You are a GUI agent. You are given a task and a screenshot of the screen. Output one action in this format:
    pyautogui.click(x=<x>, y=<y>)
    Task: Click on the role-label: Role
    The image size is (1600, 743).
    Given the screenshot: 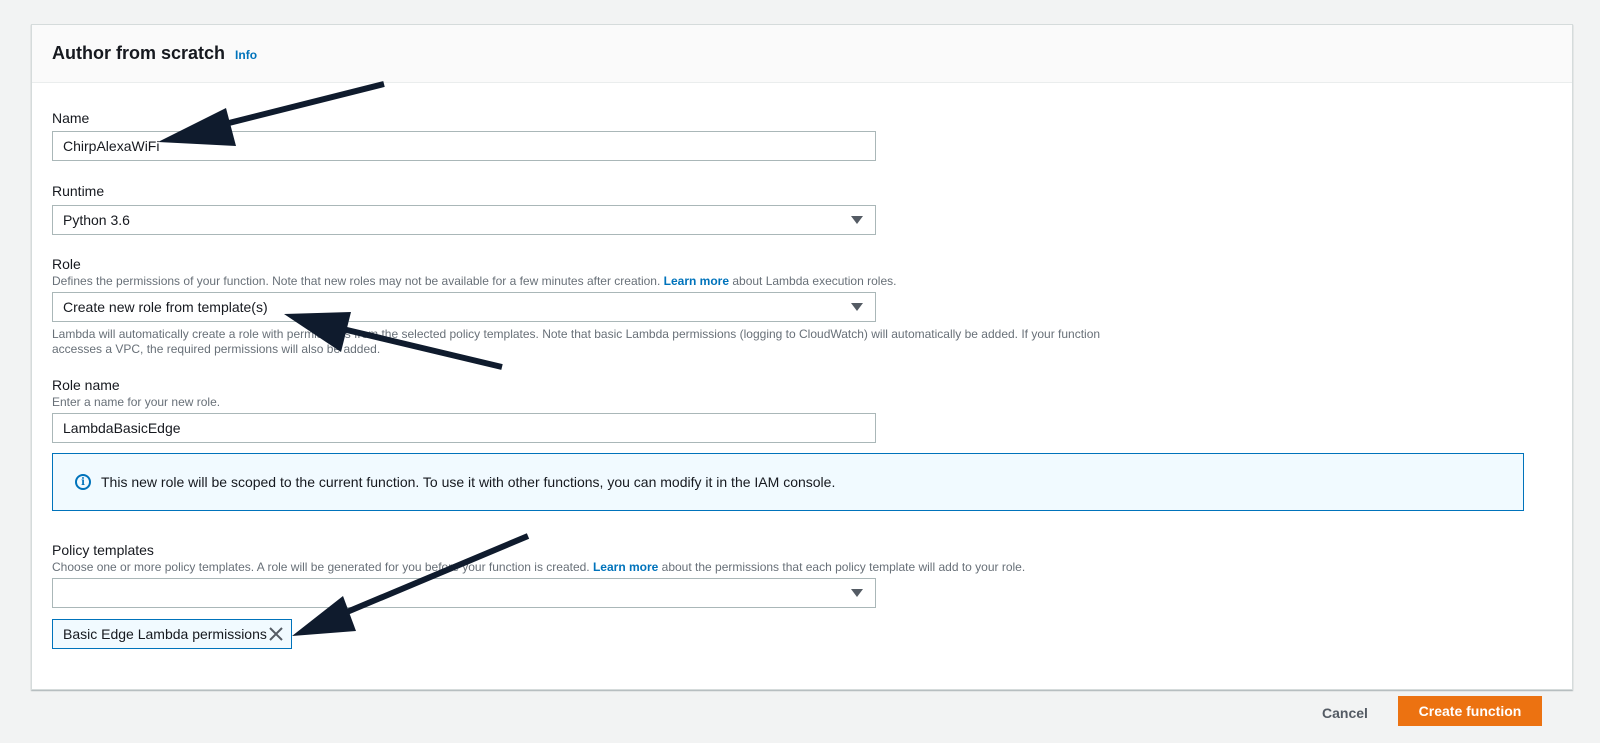 What is the action you would take?
    pyautogui.click(x=66, y=264)
    